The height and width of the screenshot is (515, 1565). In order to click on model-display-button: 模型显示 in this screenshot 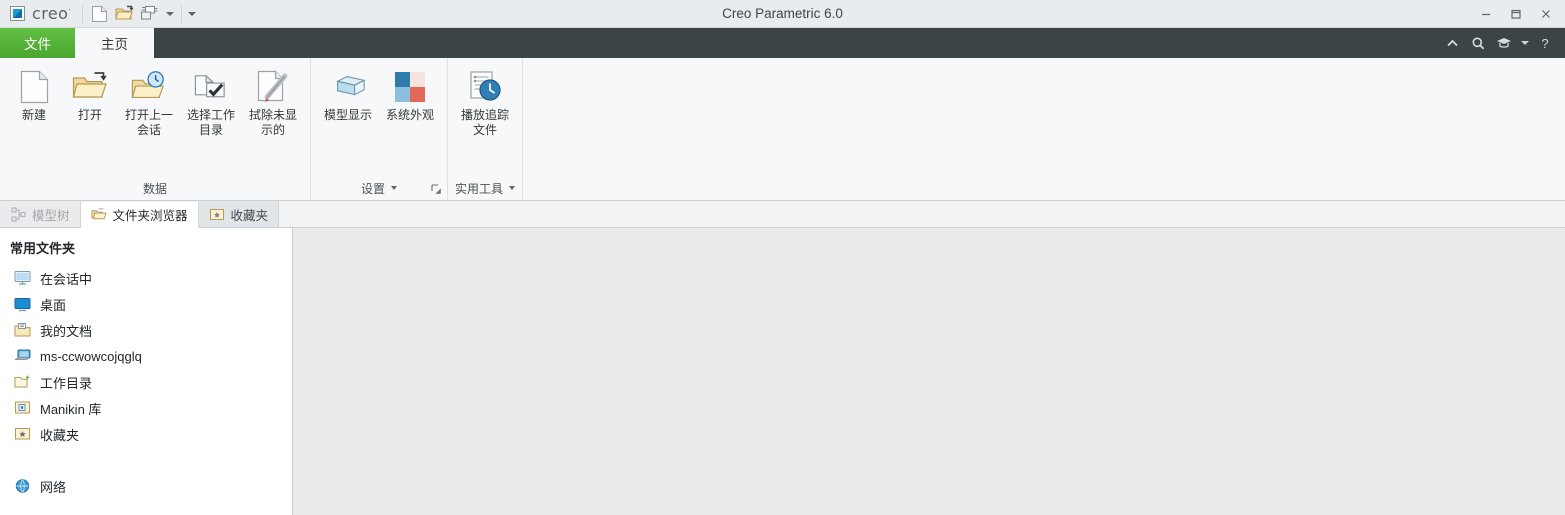, I will do `click(348, 108)`.